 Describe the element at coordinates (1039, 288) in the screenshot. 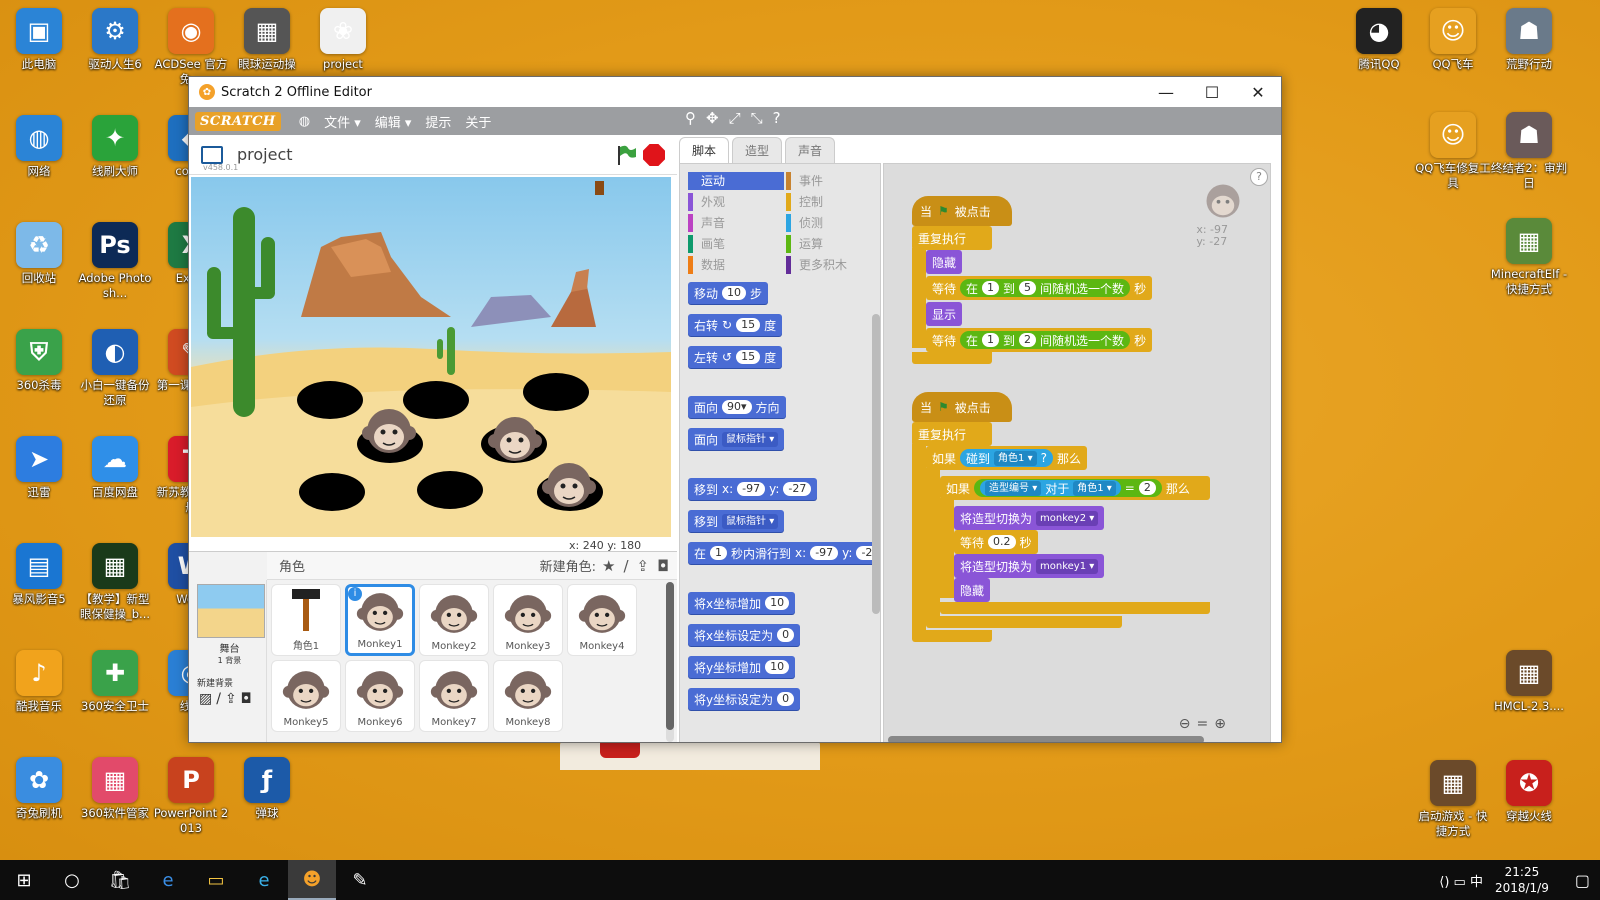

I see `wait-random-block: 等待在 1 到 5 间随机选一个数秒` at that location.